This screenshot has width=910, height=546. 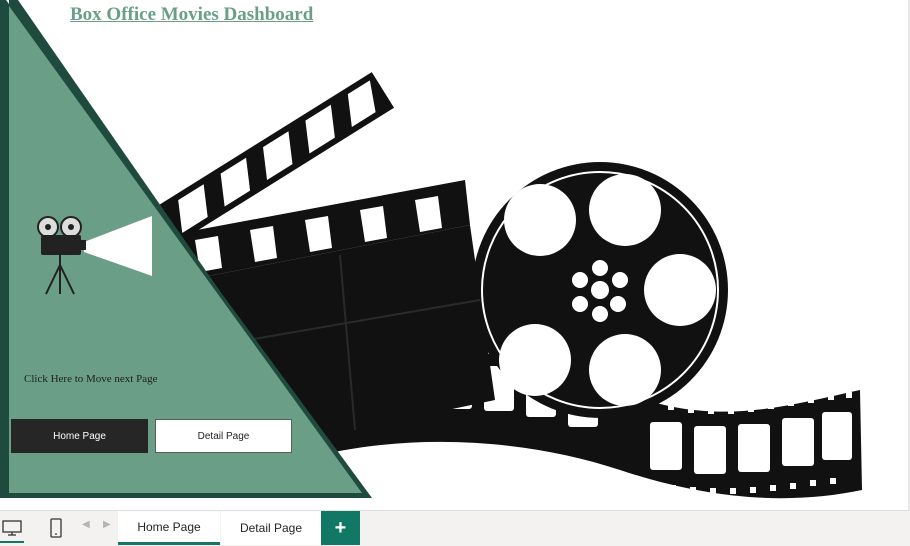 What do you see at coordinates (107, 524) in the screenshot?
I see `chevron-right-icon: ▶` at bounding box center [107, 524].